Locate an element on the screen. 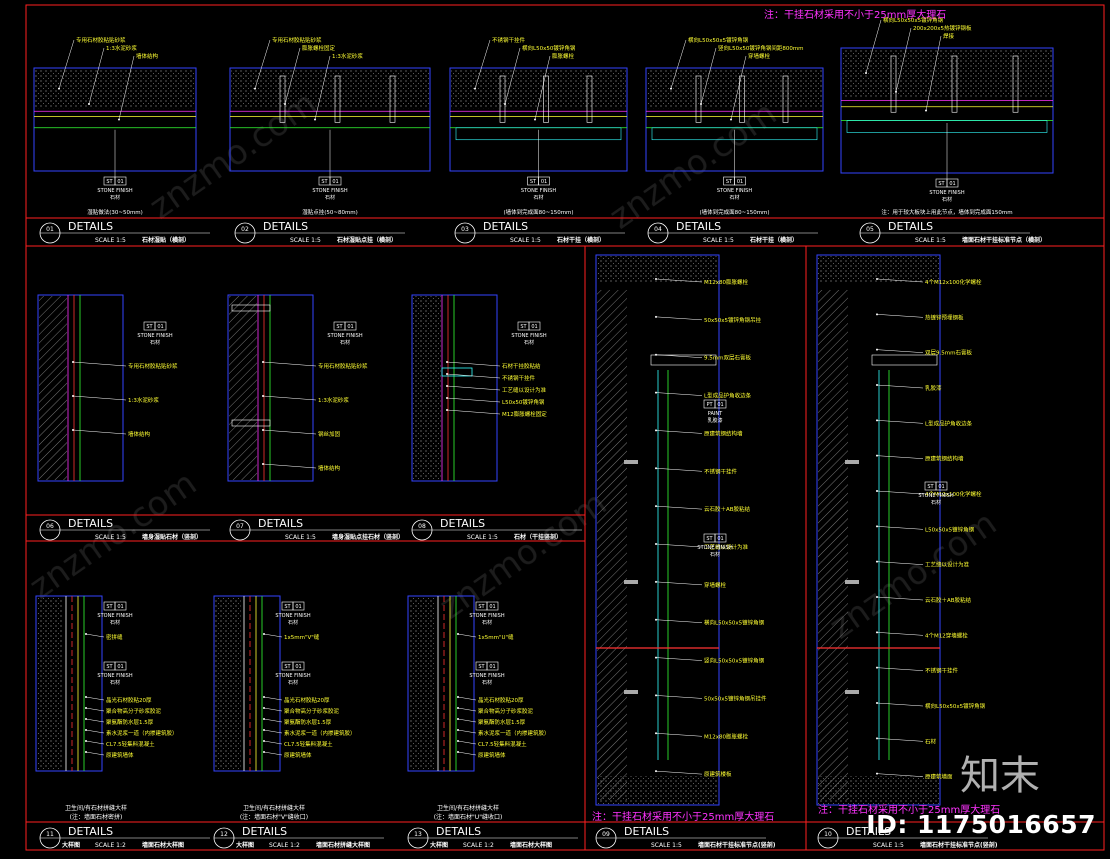 The width and height of the screenshot is (1110, 859). detail-name: 墙面石材拼缝大样图 is located at coordinates (343, 845).